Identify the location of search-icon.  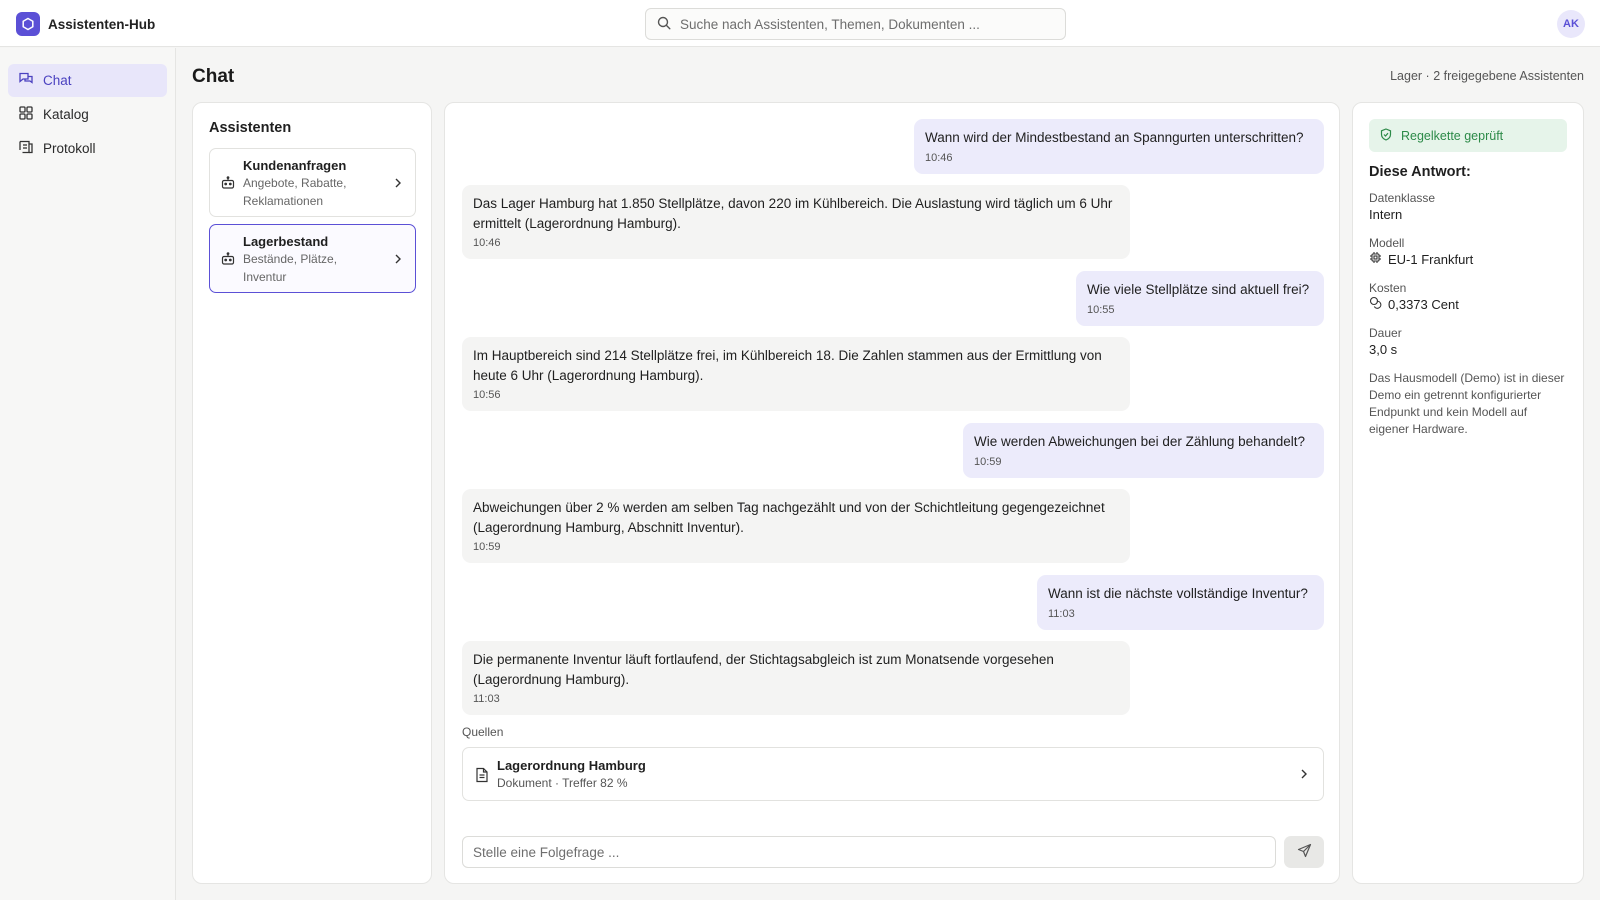
(664, 24).